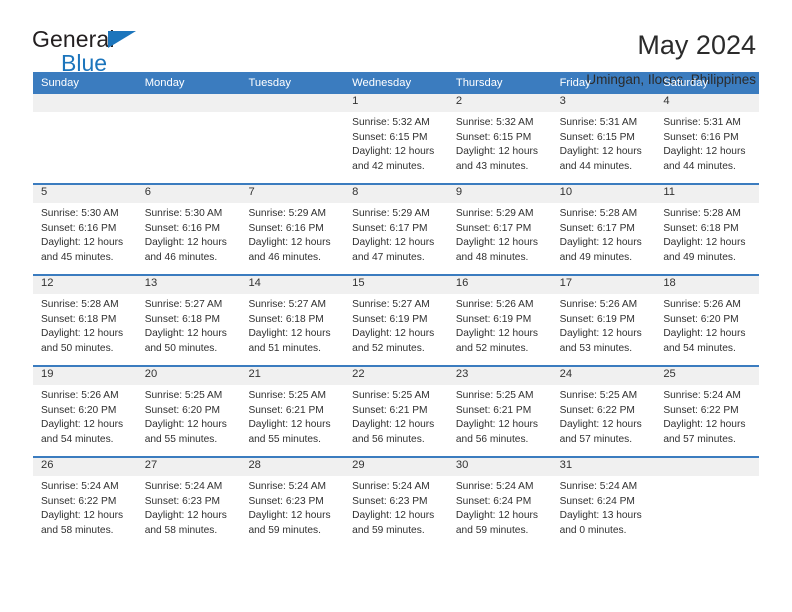 This screenshot has width=792, height=612. I want to click on daylight-text-line2: and 52 minutes., so click(492, 348).